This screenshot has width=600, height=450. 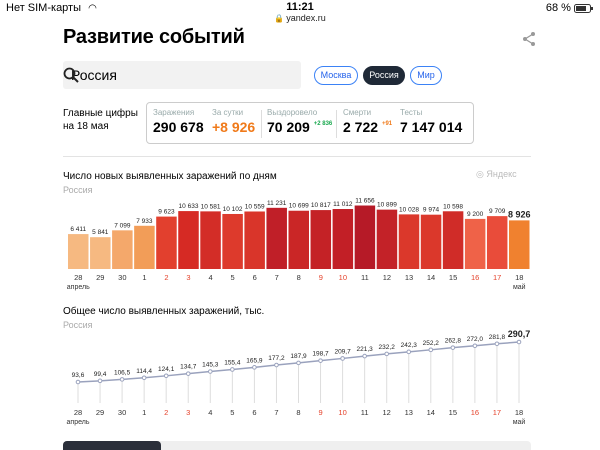 What do you see at coordinates (426, 75) in the screenshot?
I see `pill-world: Мир` at bounding box center [426, 75].